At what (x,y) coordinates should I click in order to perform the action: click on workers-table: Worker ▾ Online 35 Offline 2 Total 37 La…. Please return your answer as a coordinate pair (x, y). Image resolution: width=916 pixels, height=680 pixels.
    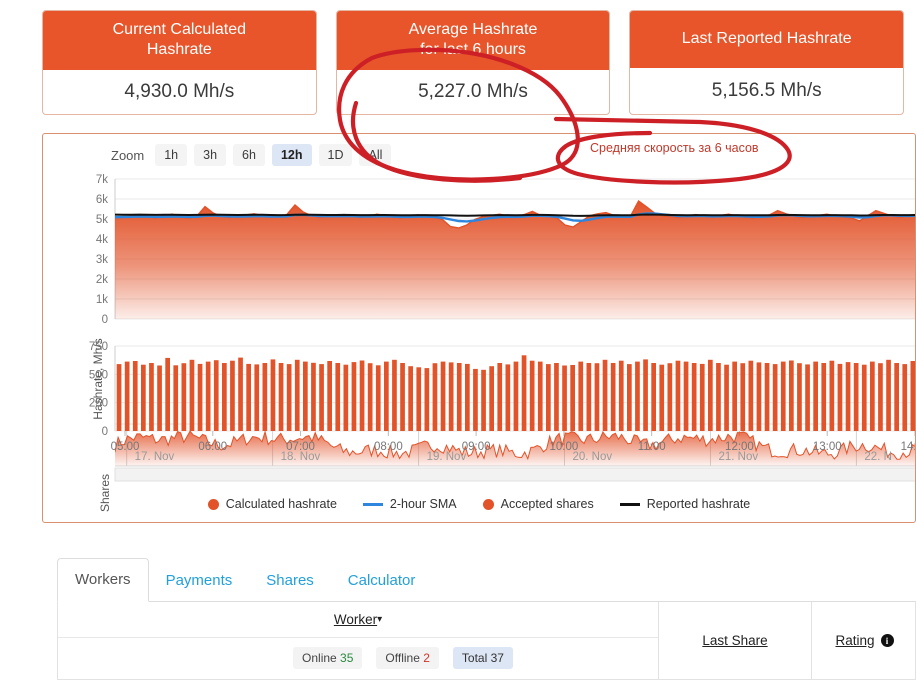
    Looking at the image, I should click on (486, 641).